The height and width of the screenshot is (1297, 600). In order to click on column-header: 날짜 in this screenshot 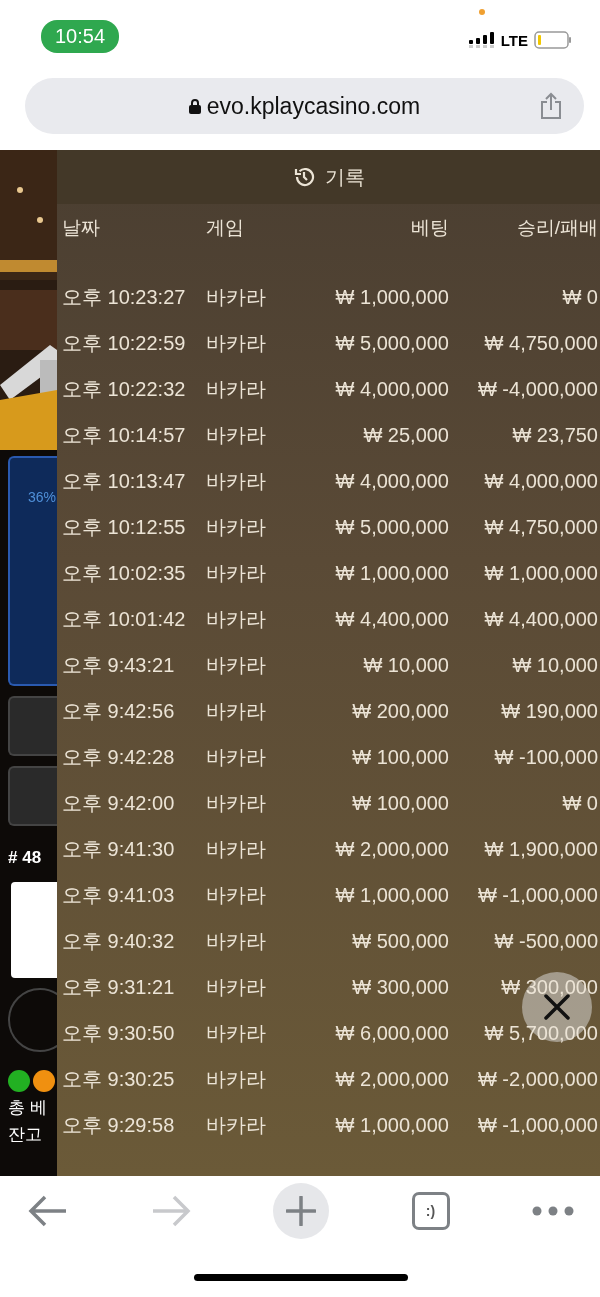, I will do `click(81, 228)`.